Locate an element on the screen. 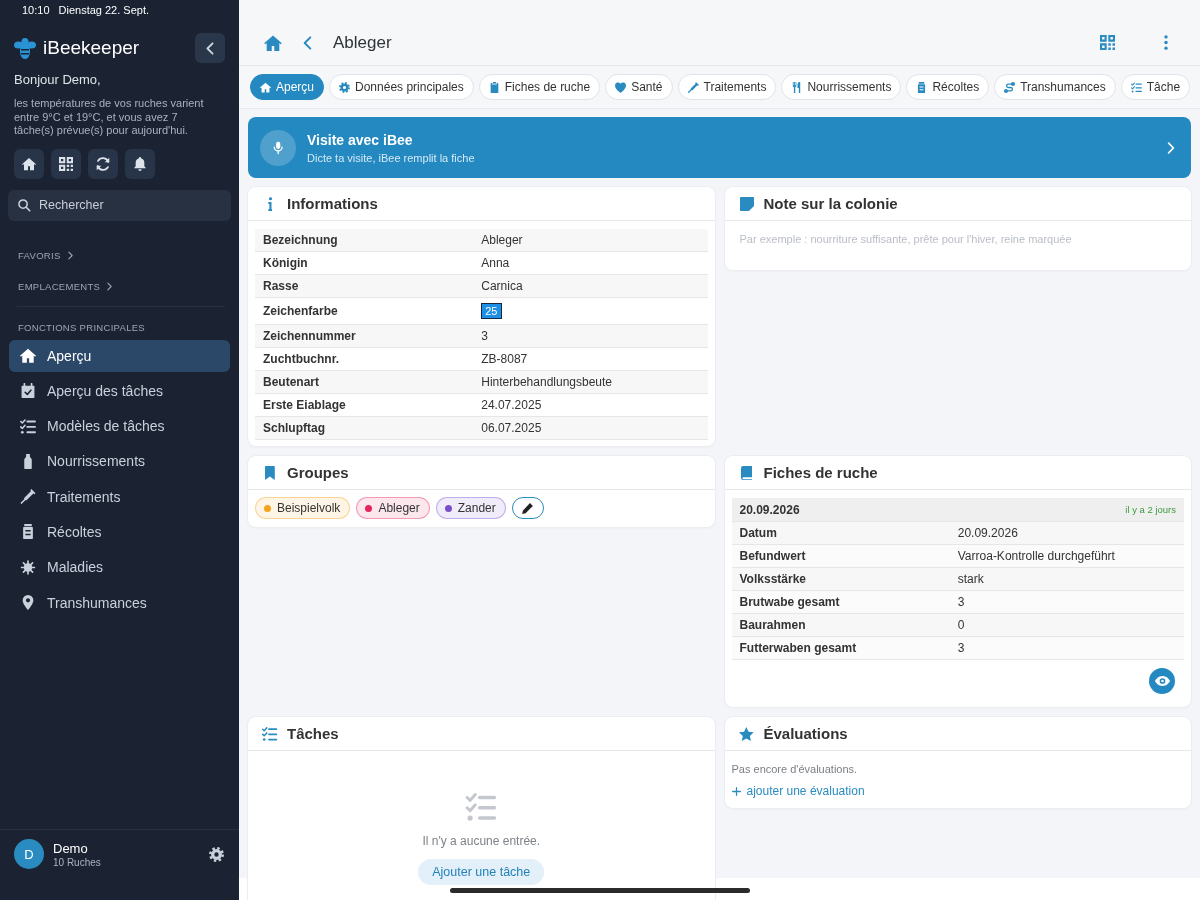 This screenshot has height=900, width=1200. tab: Données principales is located at coordinates (401, 87).